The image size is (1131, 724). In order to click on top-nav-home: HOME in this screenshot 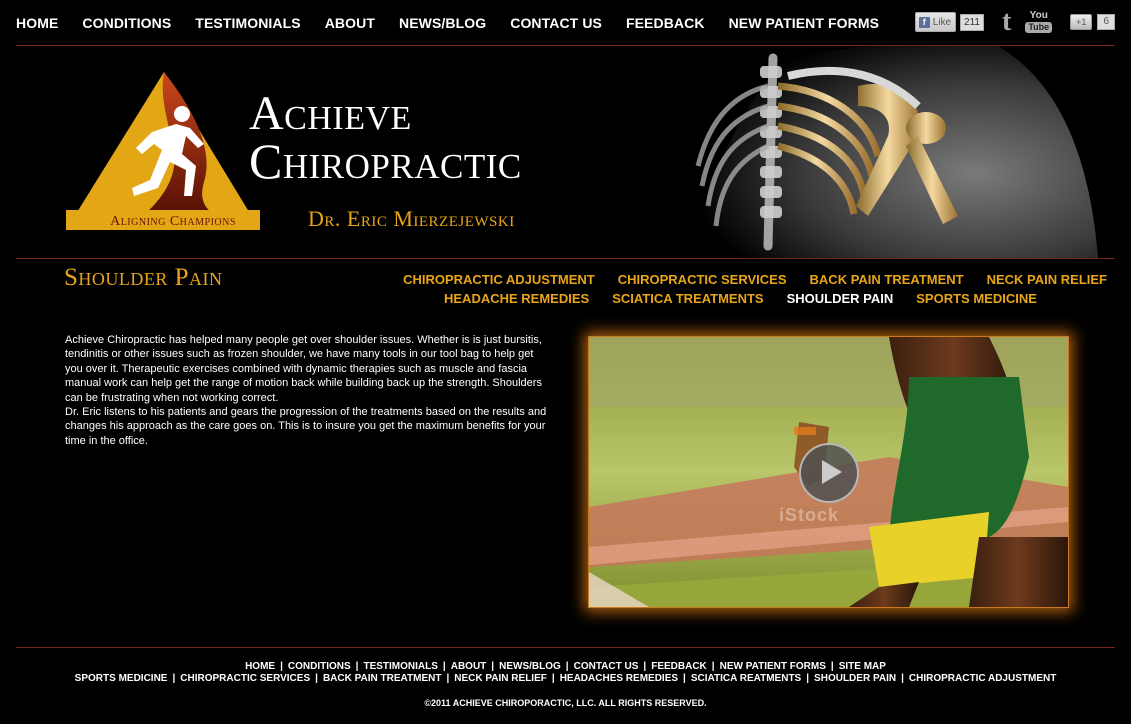, I will do `click(37, 23)`.